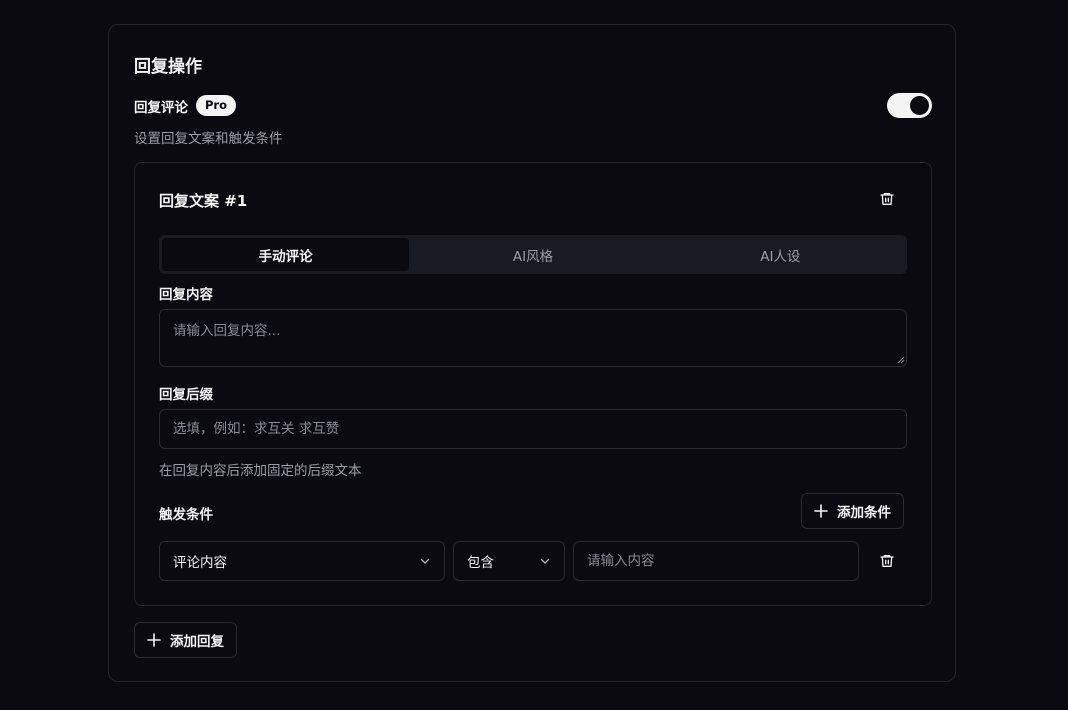 The height and width of the screenshot is (710, 1068). I want to click on reply-mode-tabs: 手动评论 AI风格 AI人设, so click(533, 254).